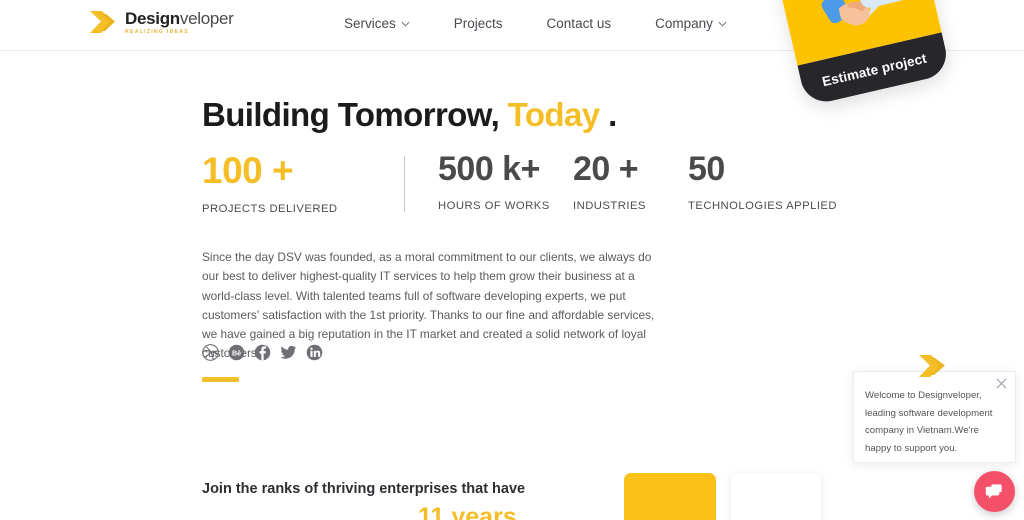  What do you see at coordinates (609, 205) in the screenshot?
I see `stat-label: INDUSTRIES` at bounding box center [609, 205].